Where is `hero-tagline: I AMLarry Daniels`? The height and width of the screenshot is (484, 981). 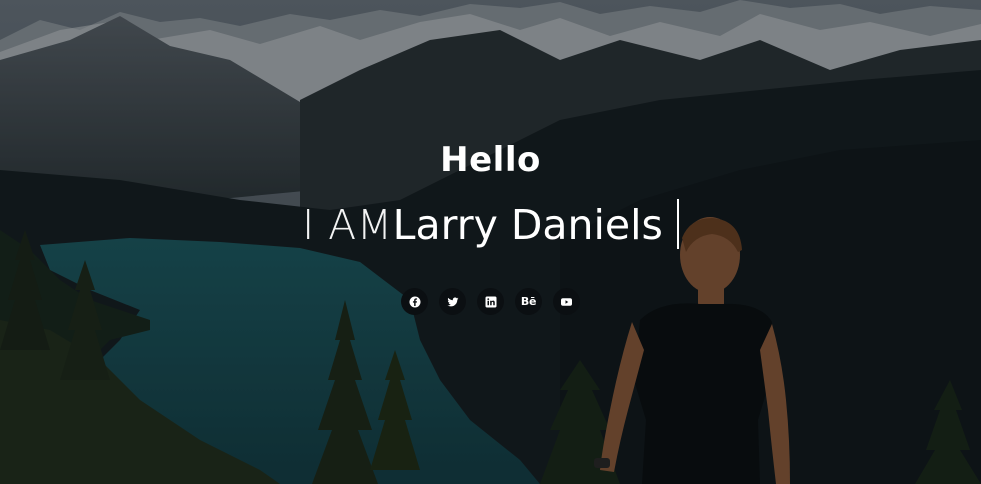
hero-tagline: I AMLarry Daniels is located at coordinates (490, 225).